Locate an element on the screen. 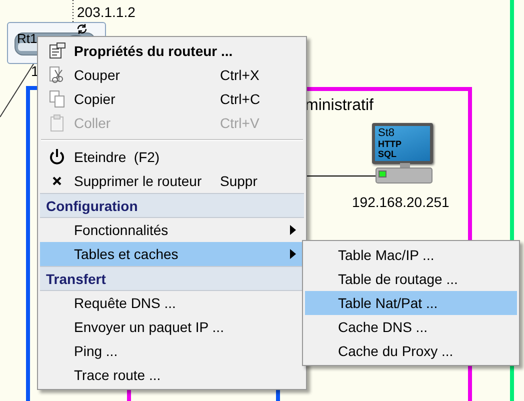 This screenshot has height=401, width=524. network-name: ministratif is located at coordinates (339, 106).